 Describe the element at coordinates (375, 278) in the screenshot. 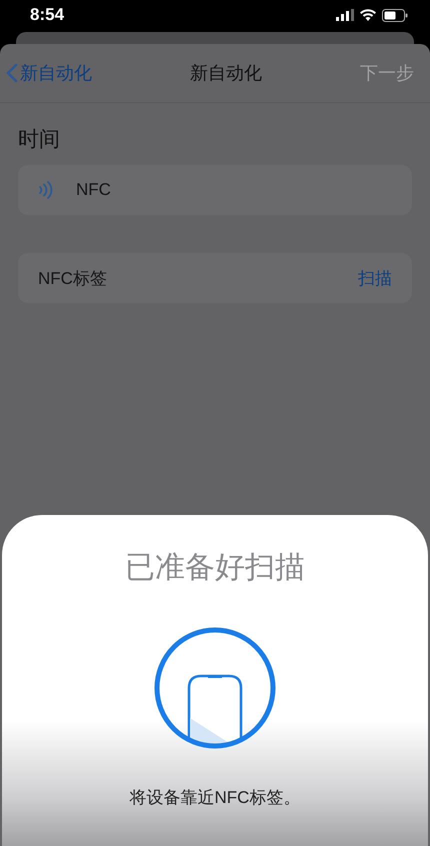

I see `scan-button: 扫描` at that location.